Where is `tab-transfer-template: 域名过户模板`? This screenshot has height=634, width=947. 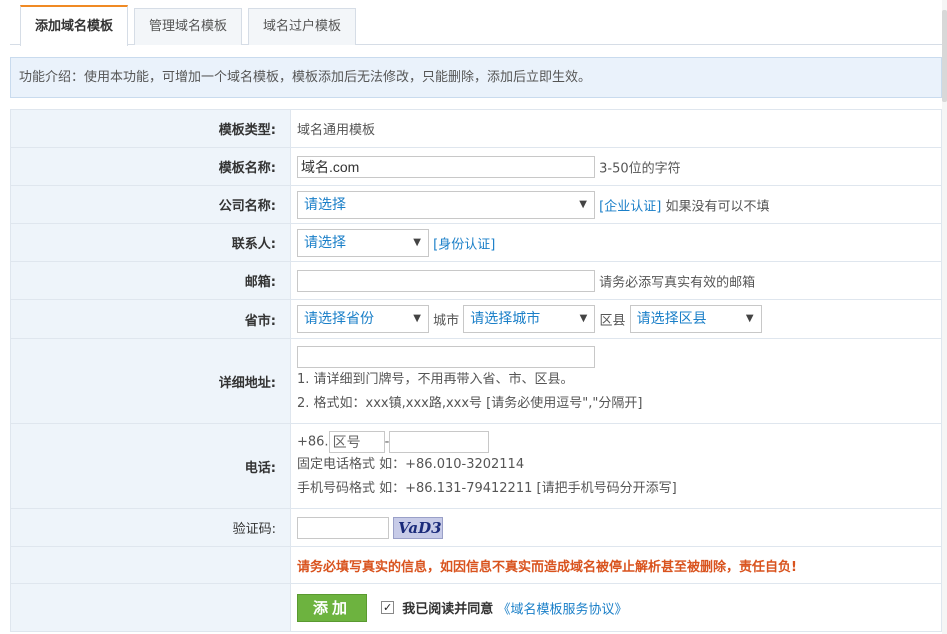
tab-transfer-template: 域名过户模板 is located at coordinates (302, 26).